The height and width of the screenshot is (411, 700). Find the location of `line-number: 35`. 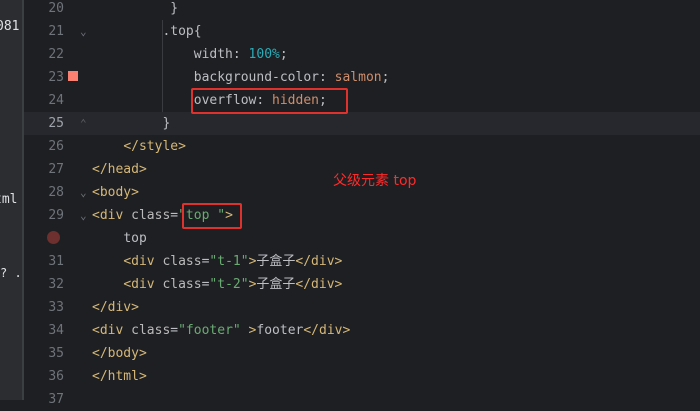

line-number: 35 is located at coordinates (56, 353).